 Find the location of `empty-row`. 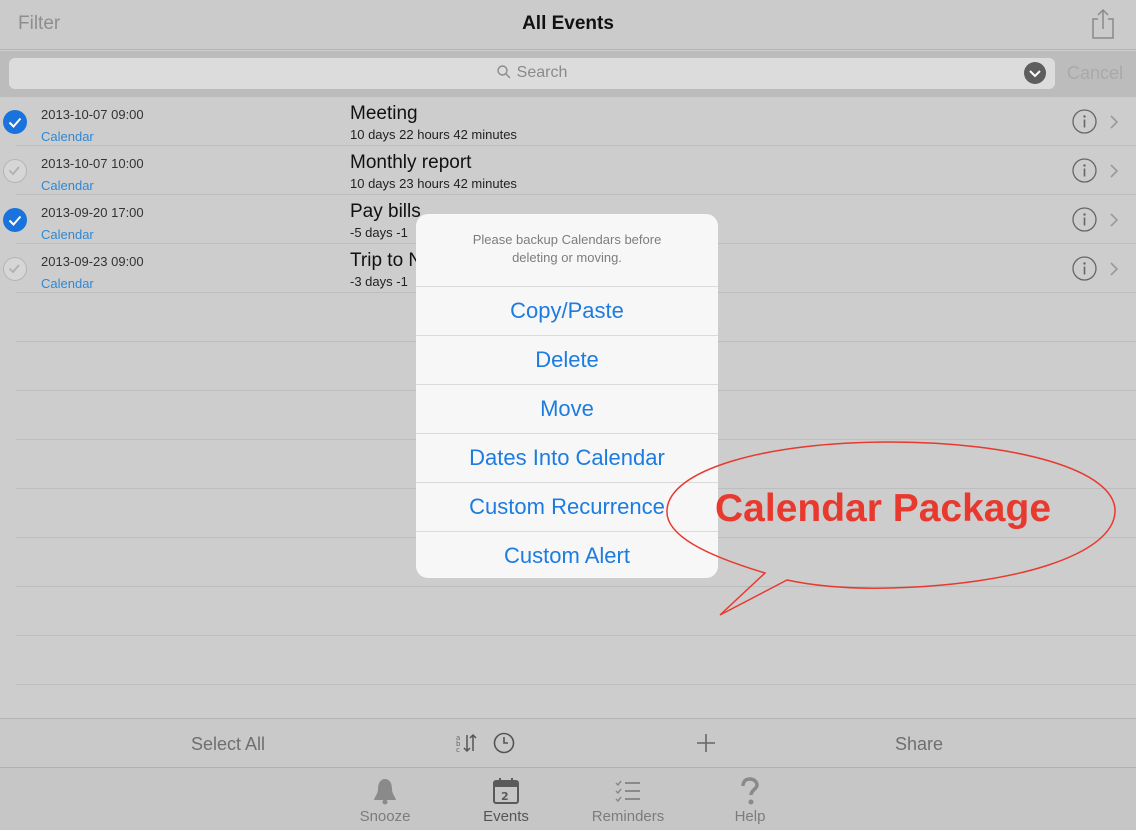

empty-row is located at coordinates (568, 660).